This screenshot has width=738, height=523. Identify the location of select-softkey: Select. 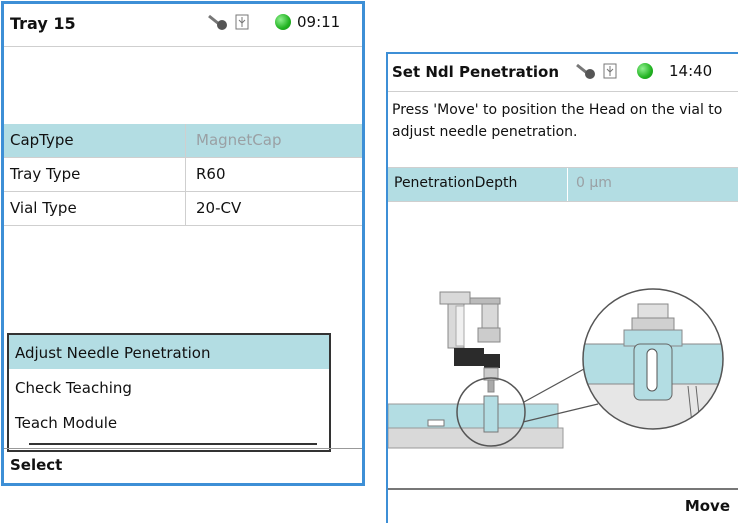
(36, 465).